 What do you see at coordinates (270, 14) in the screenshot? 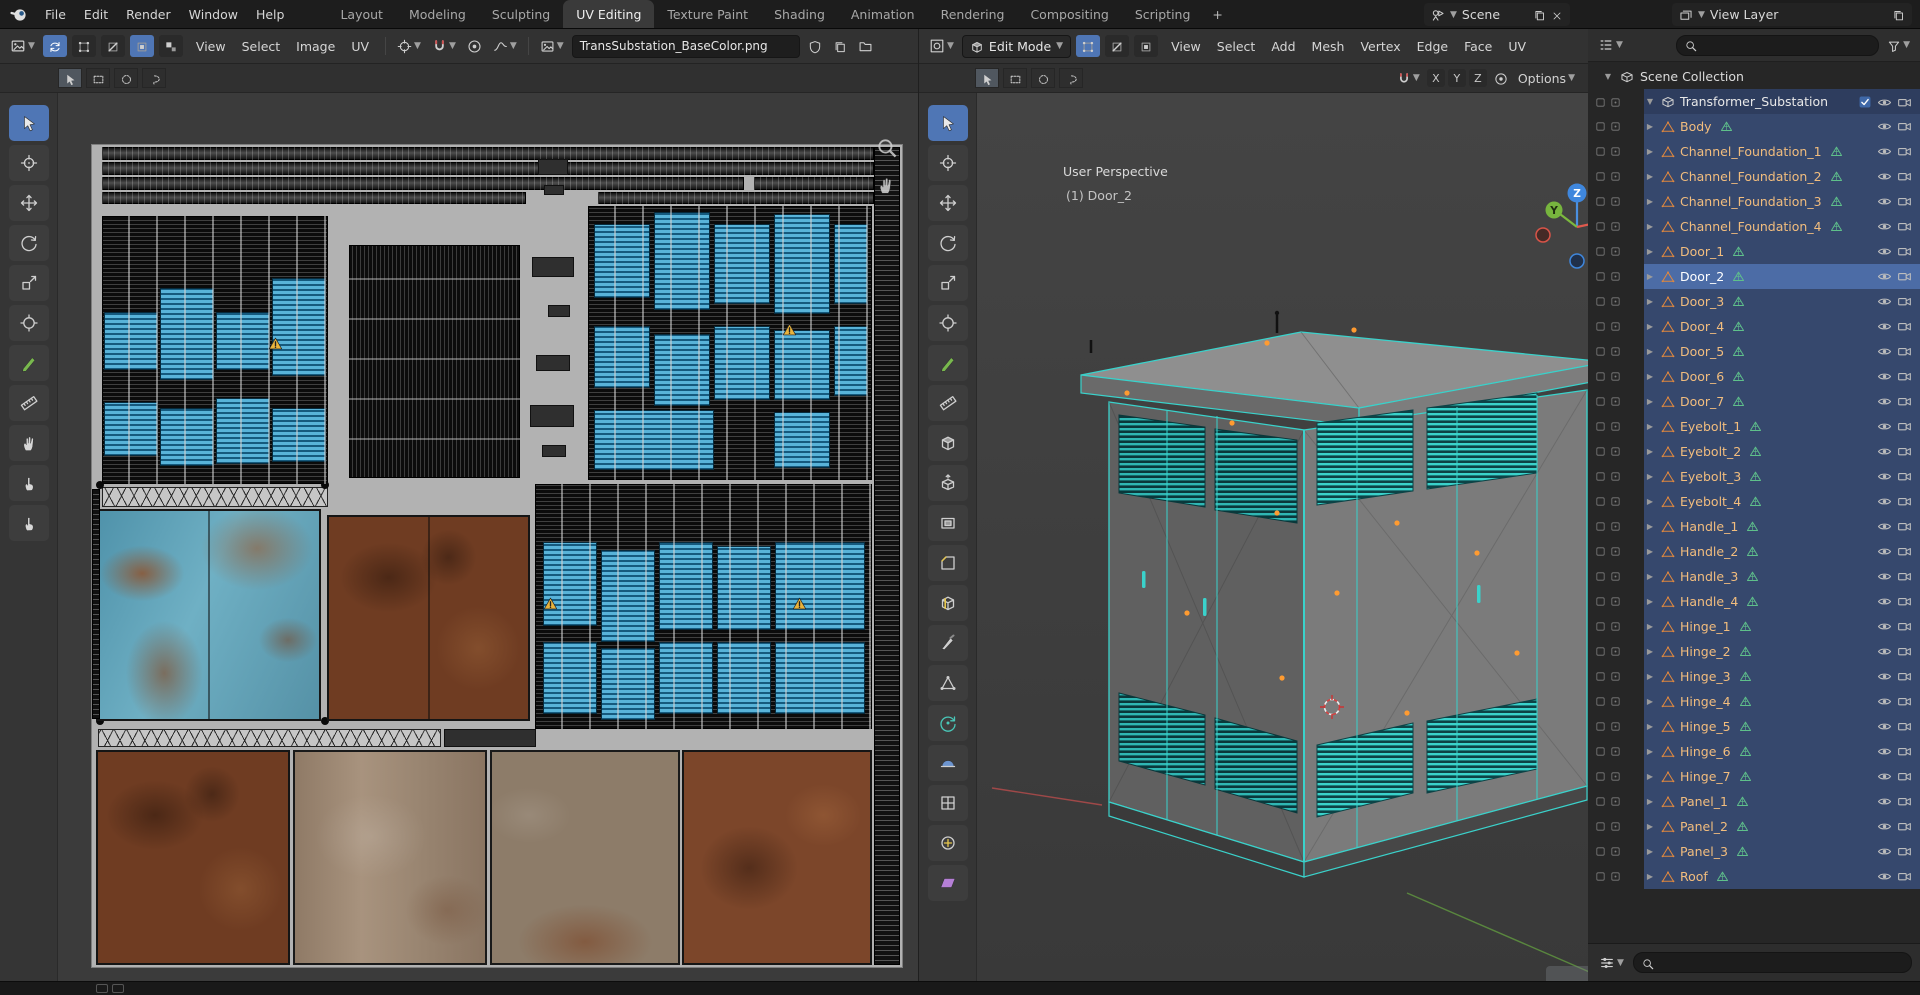
I see `menu-help: Help` at bounding box center [270, 14].